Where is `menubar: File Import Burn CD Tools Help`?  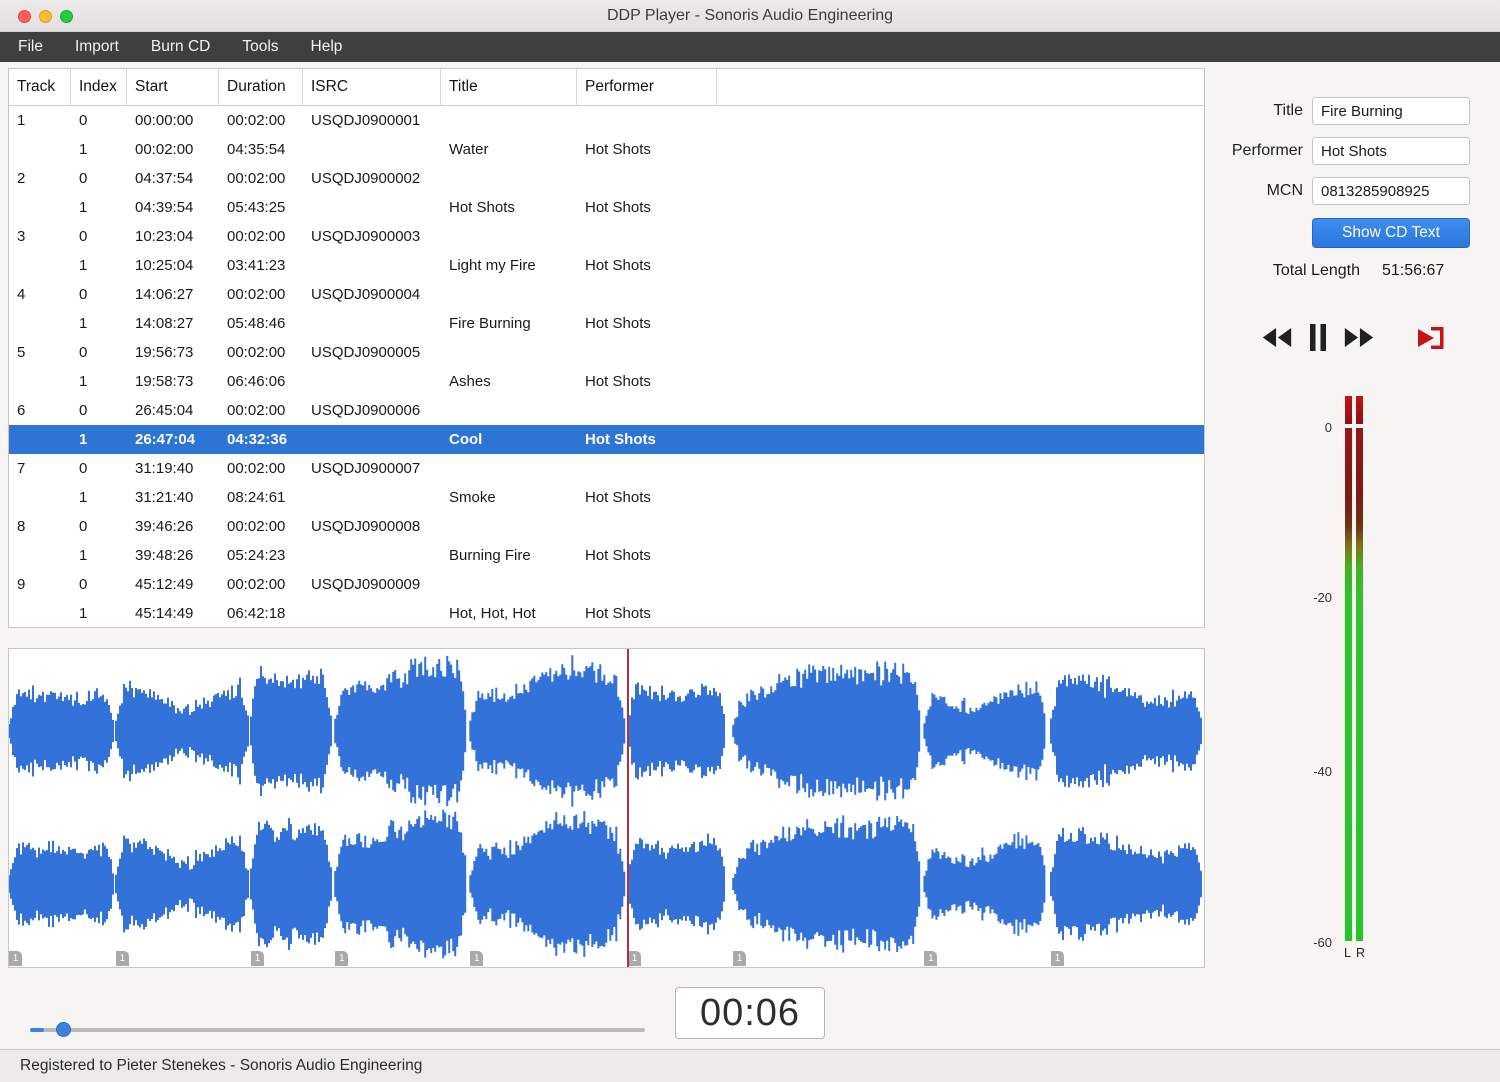 menubar: File Import Burn CD Tools Help is located at coordinates (750, 47).